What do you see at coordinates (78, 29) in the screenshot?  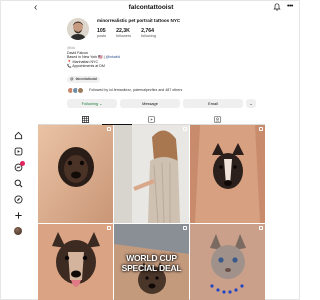 I see `profile-avatar` at bounding box center [78, 29].